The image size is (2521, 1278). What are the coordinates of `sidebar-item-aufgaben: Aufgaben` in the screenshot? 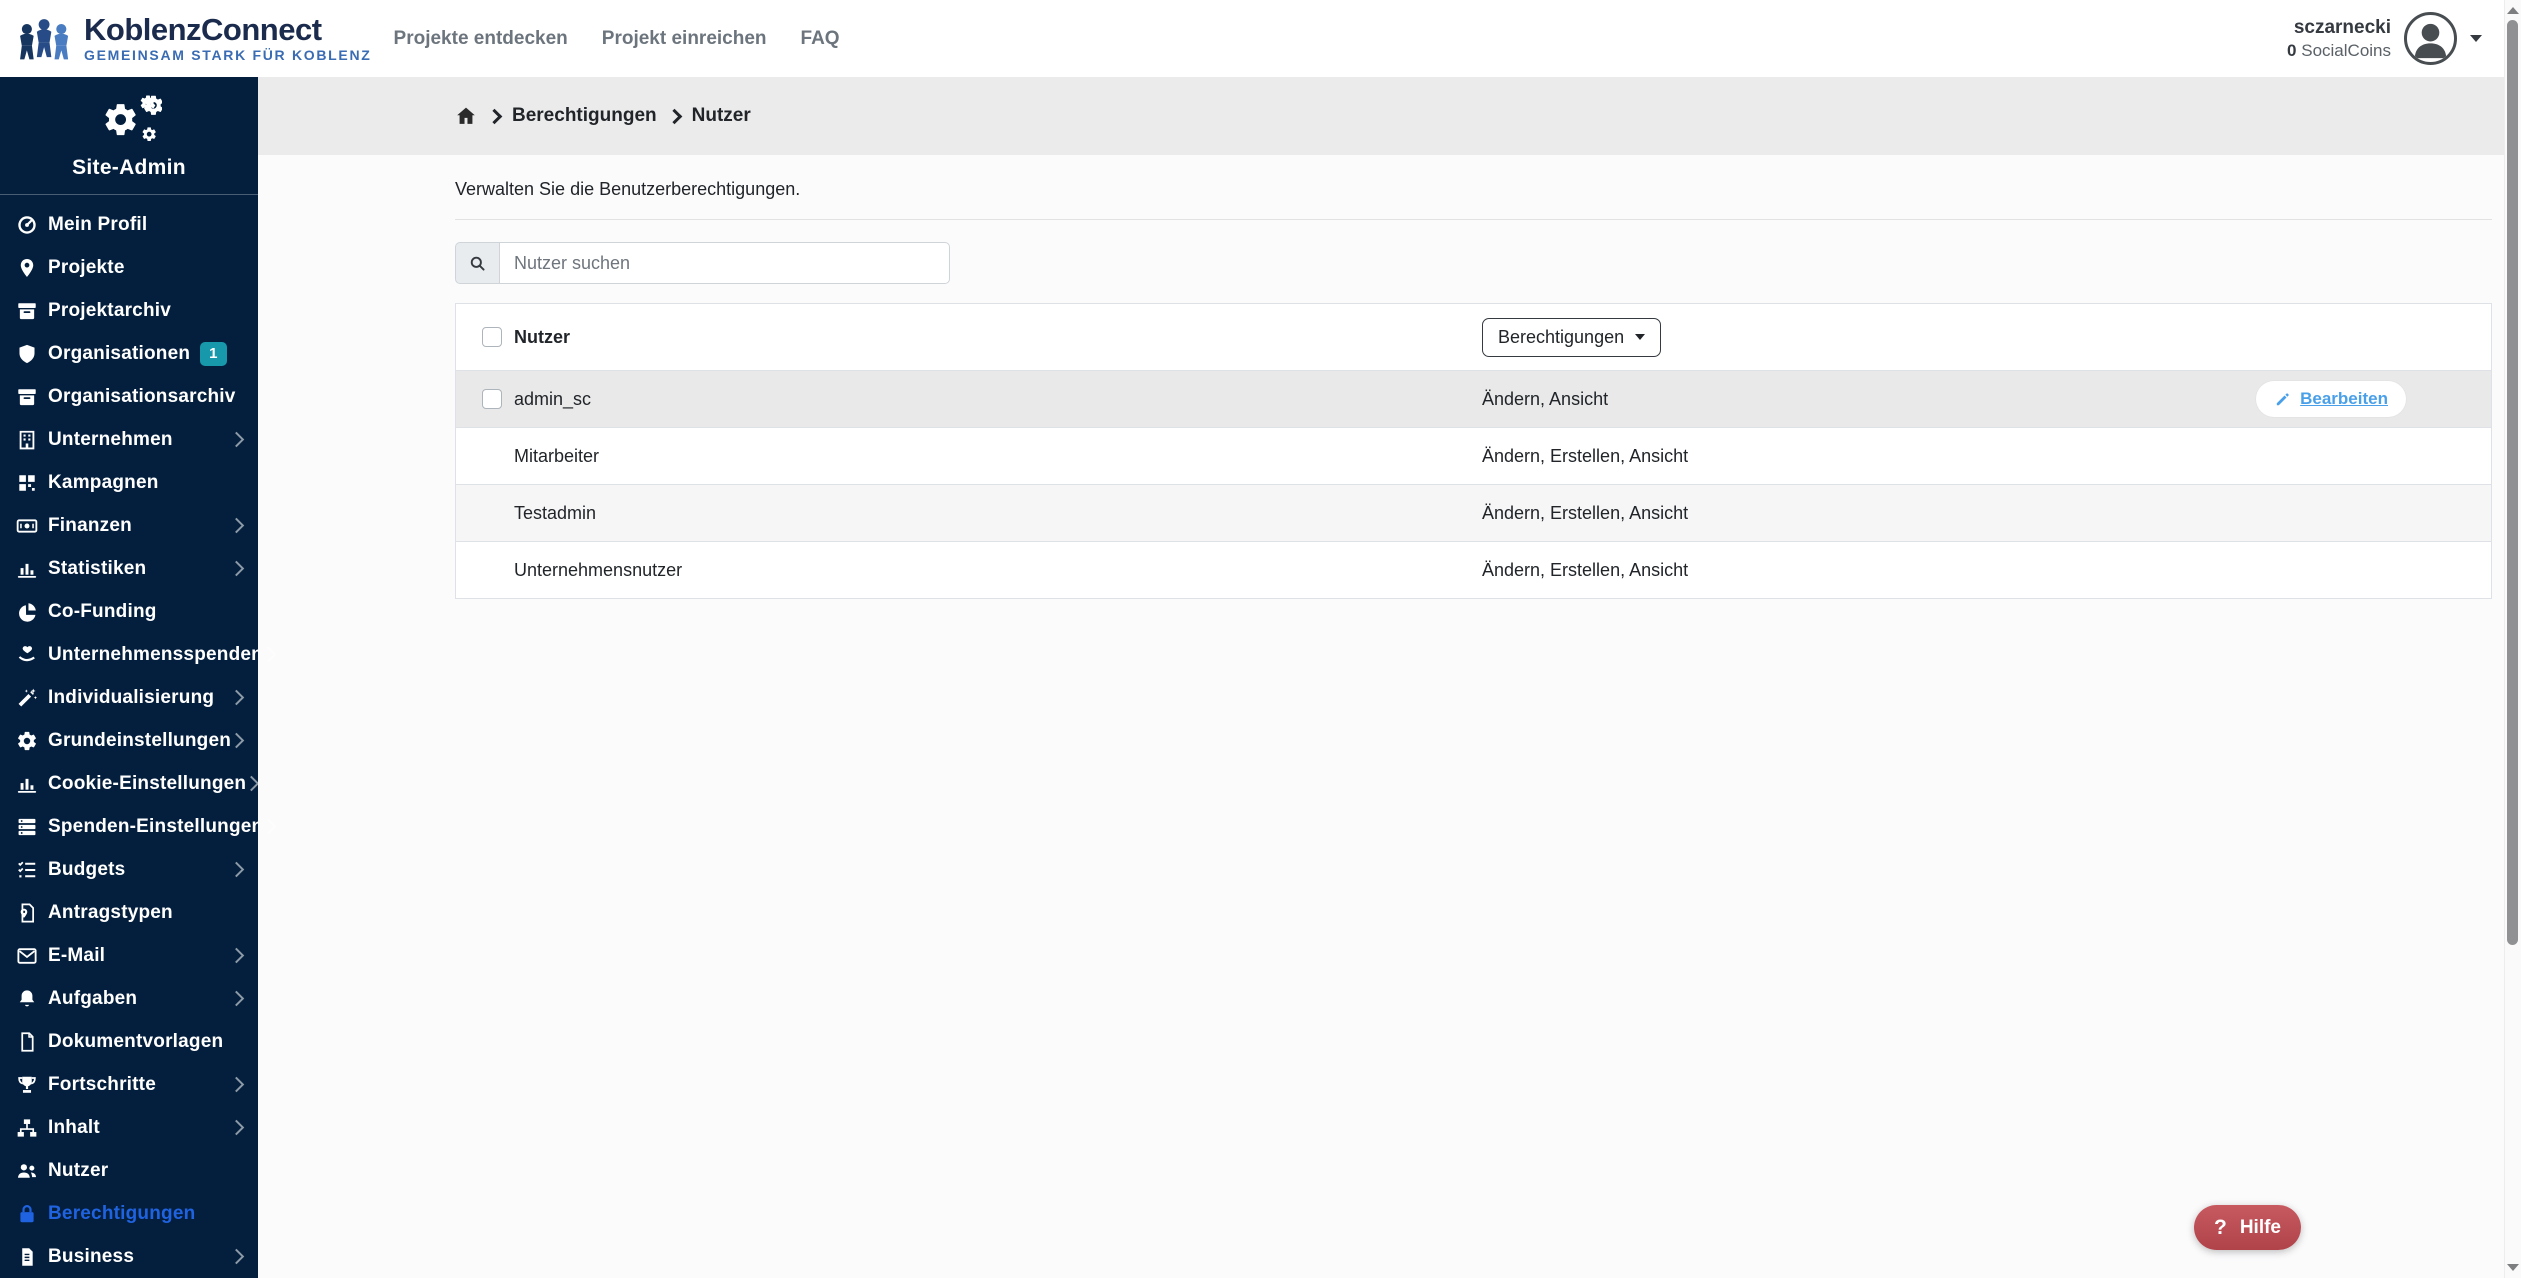 It's located at (129, 998).